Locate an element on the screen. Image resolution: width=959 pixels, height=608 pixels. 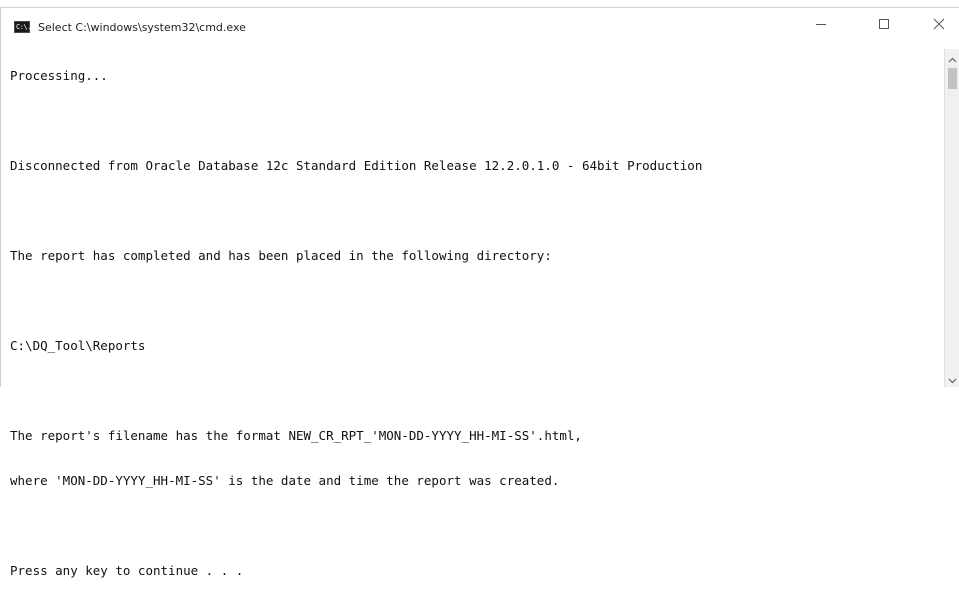
chevron-up-icon is located at coordinates (952, 59).